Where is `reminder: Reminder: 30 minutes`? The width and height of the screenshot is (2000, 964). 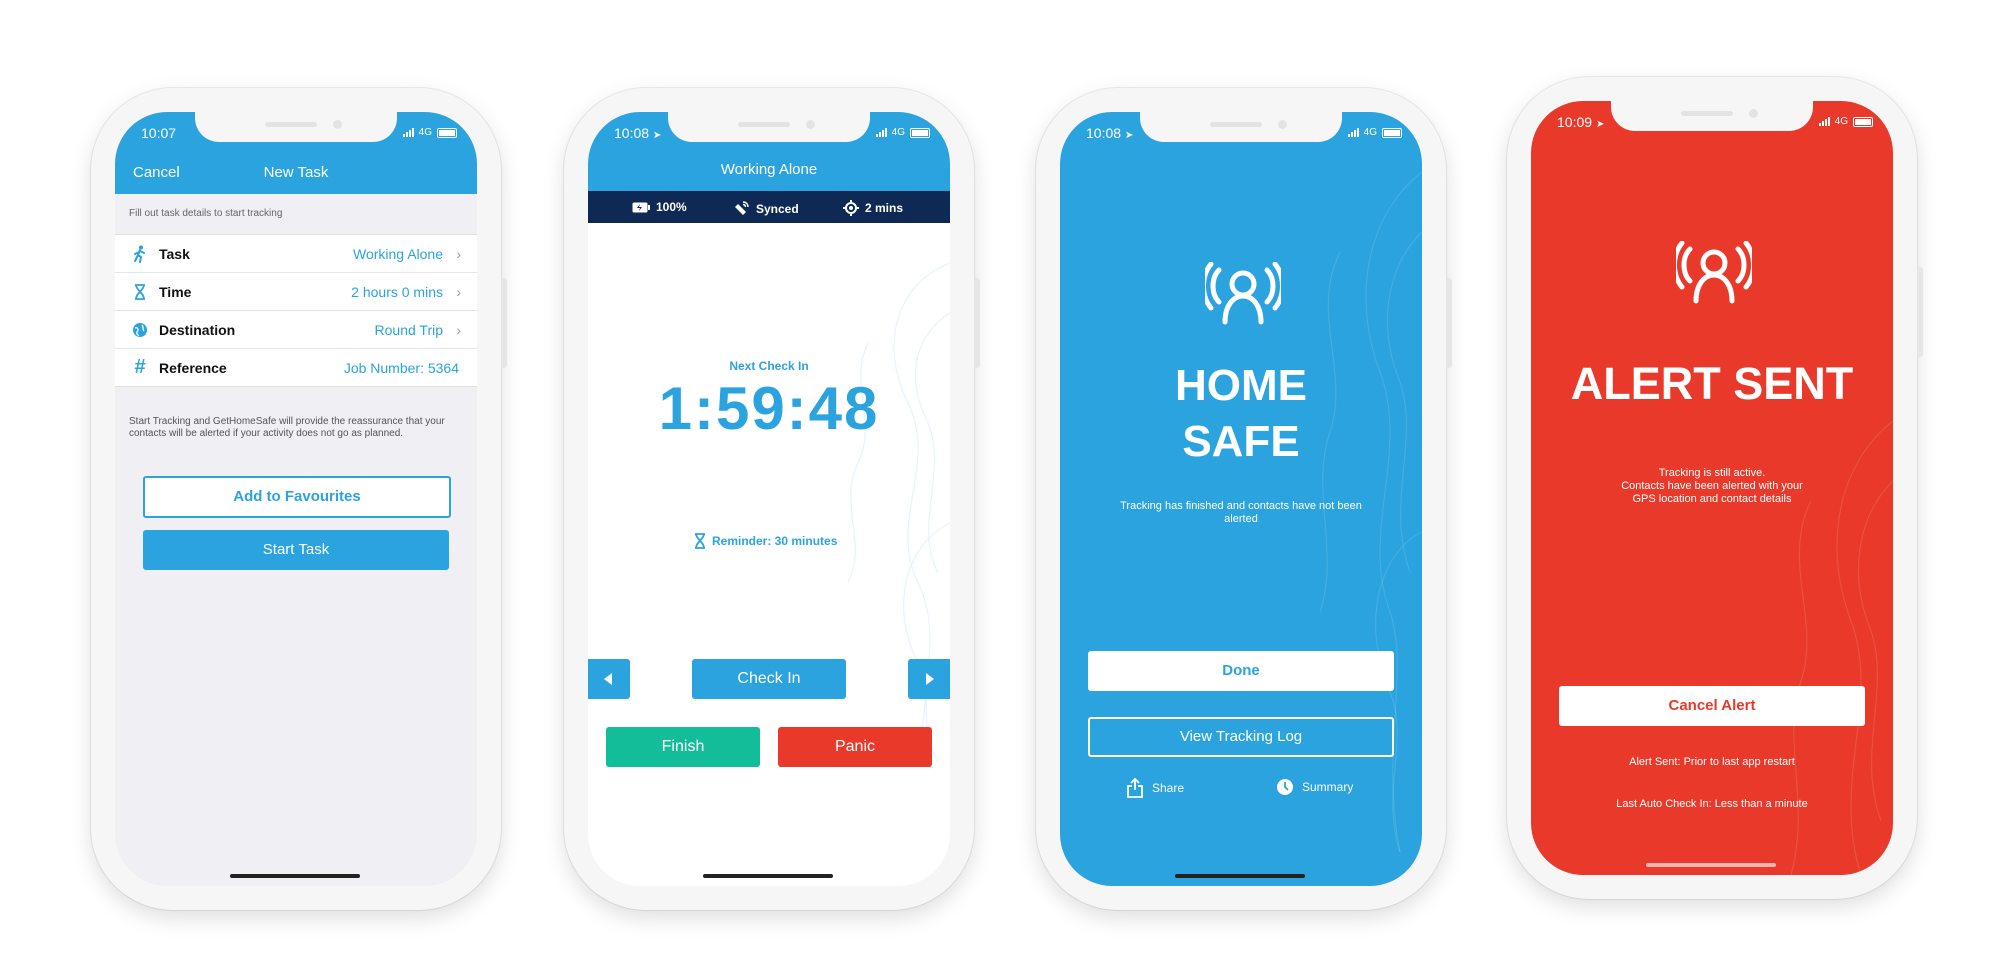 reminder: Reminder: 30 minutes is located at coordinates (765, 541).